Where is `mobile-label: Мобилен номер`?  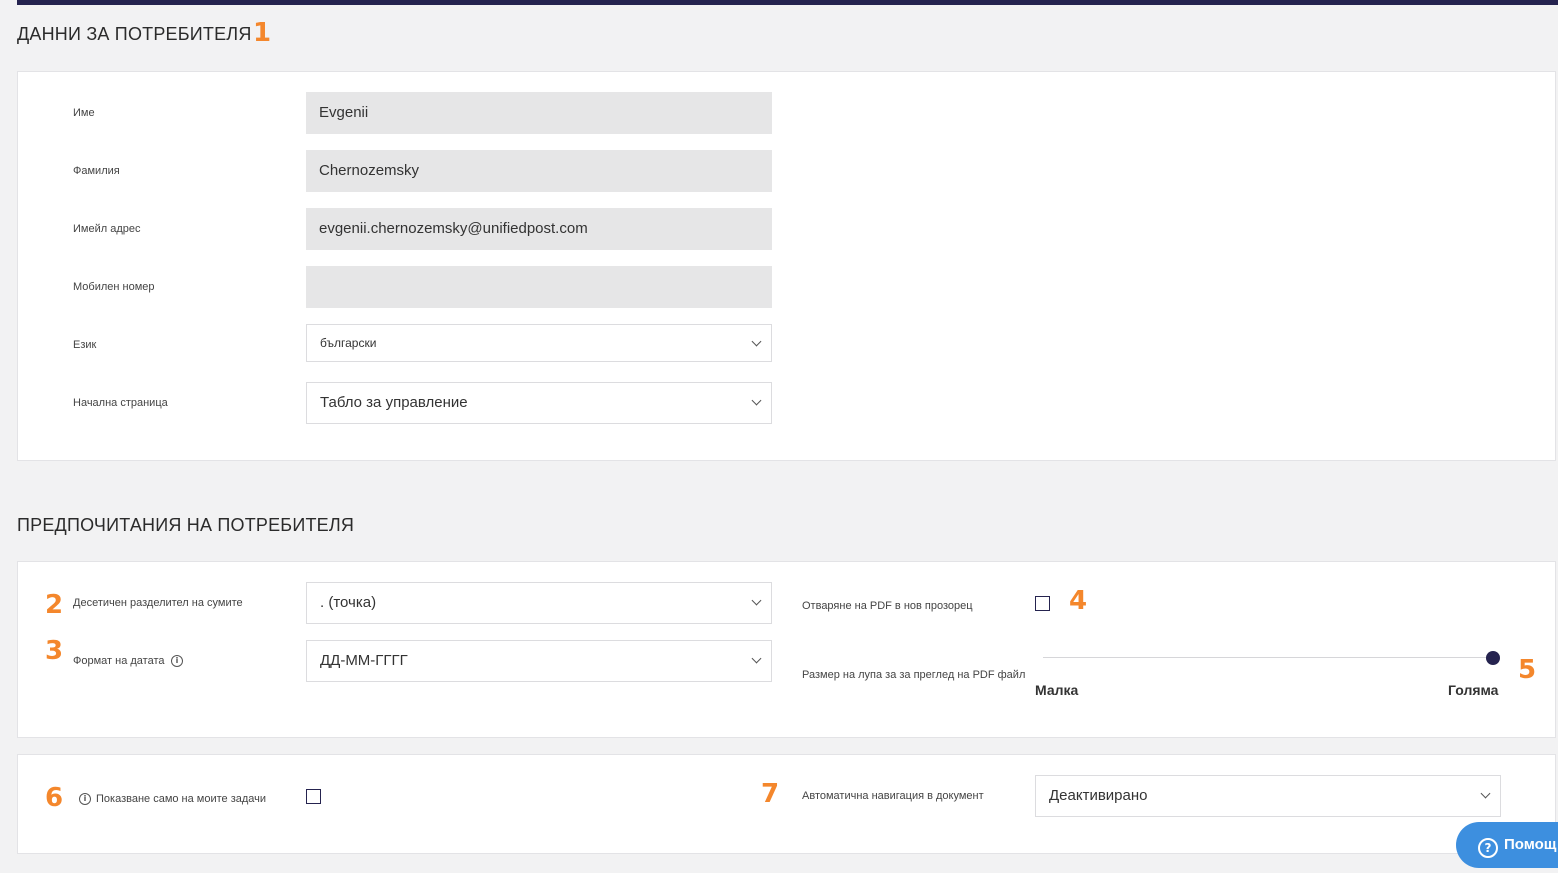
mobile-label: Мобилен номер is located at coordinates (114, 287).